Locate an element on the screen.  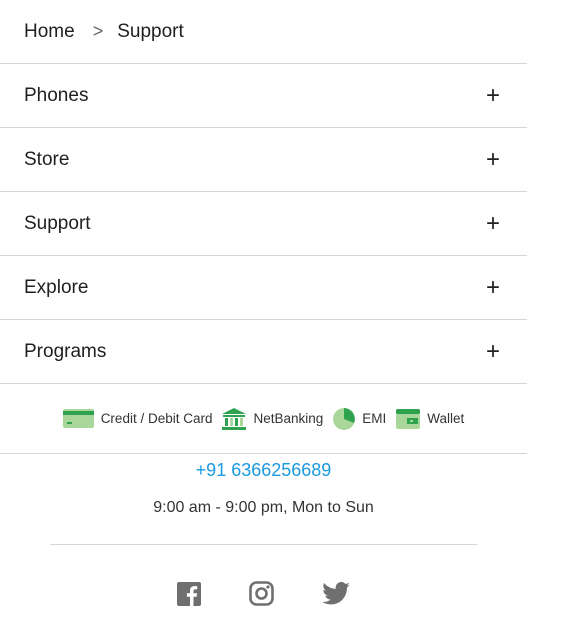
payment-netbanking: NetBanking is located at coordinates (273, 418).